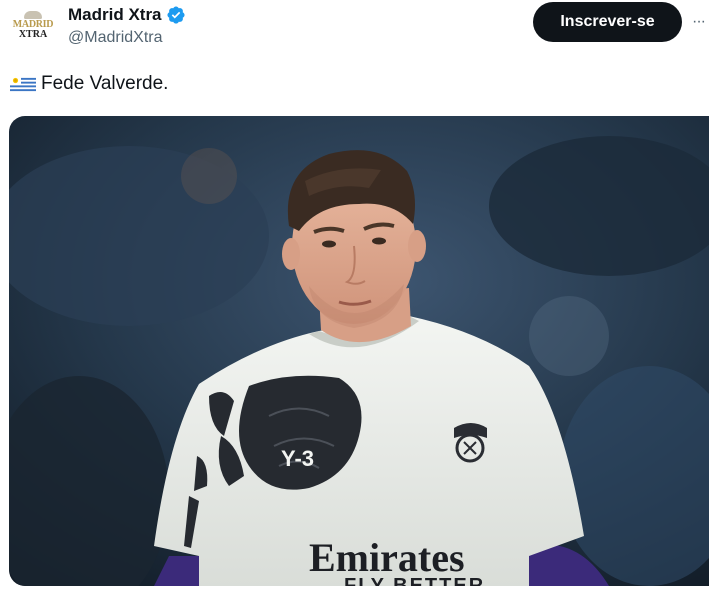 The height and width of the screenshot is (589, 709). What do you see at coordinates (297, 458) in the screenshot?
I see `shirt-logo-text: Y-3` at bounding box center [297, 458].